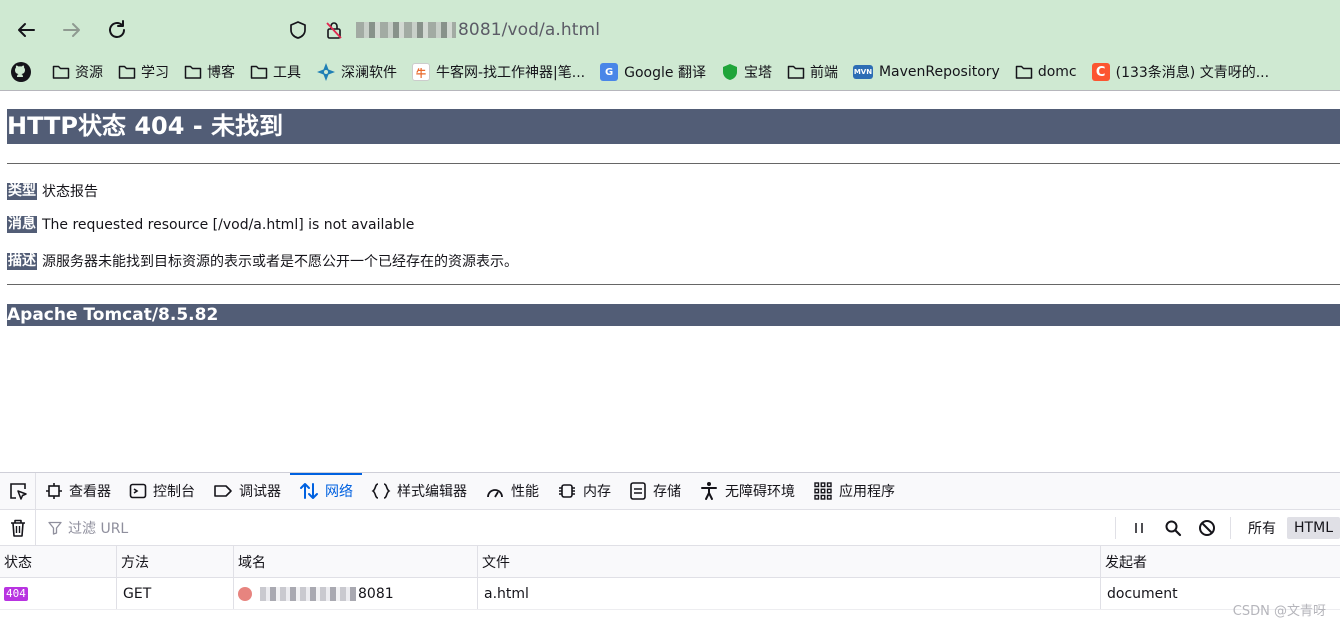 This screenshot has height=627, width=1340. What do you see at coordinates (788, 593) in the screenshot?
I see `row-file: a.html` at bounding box center [788, 593].